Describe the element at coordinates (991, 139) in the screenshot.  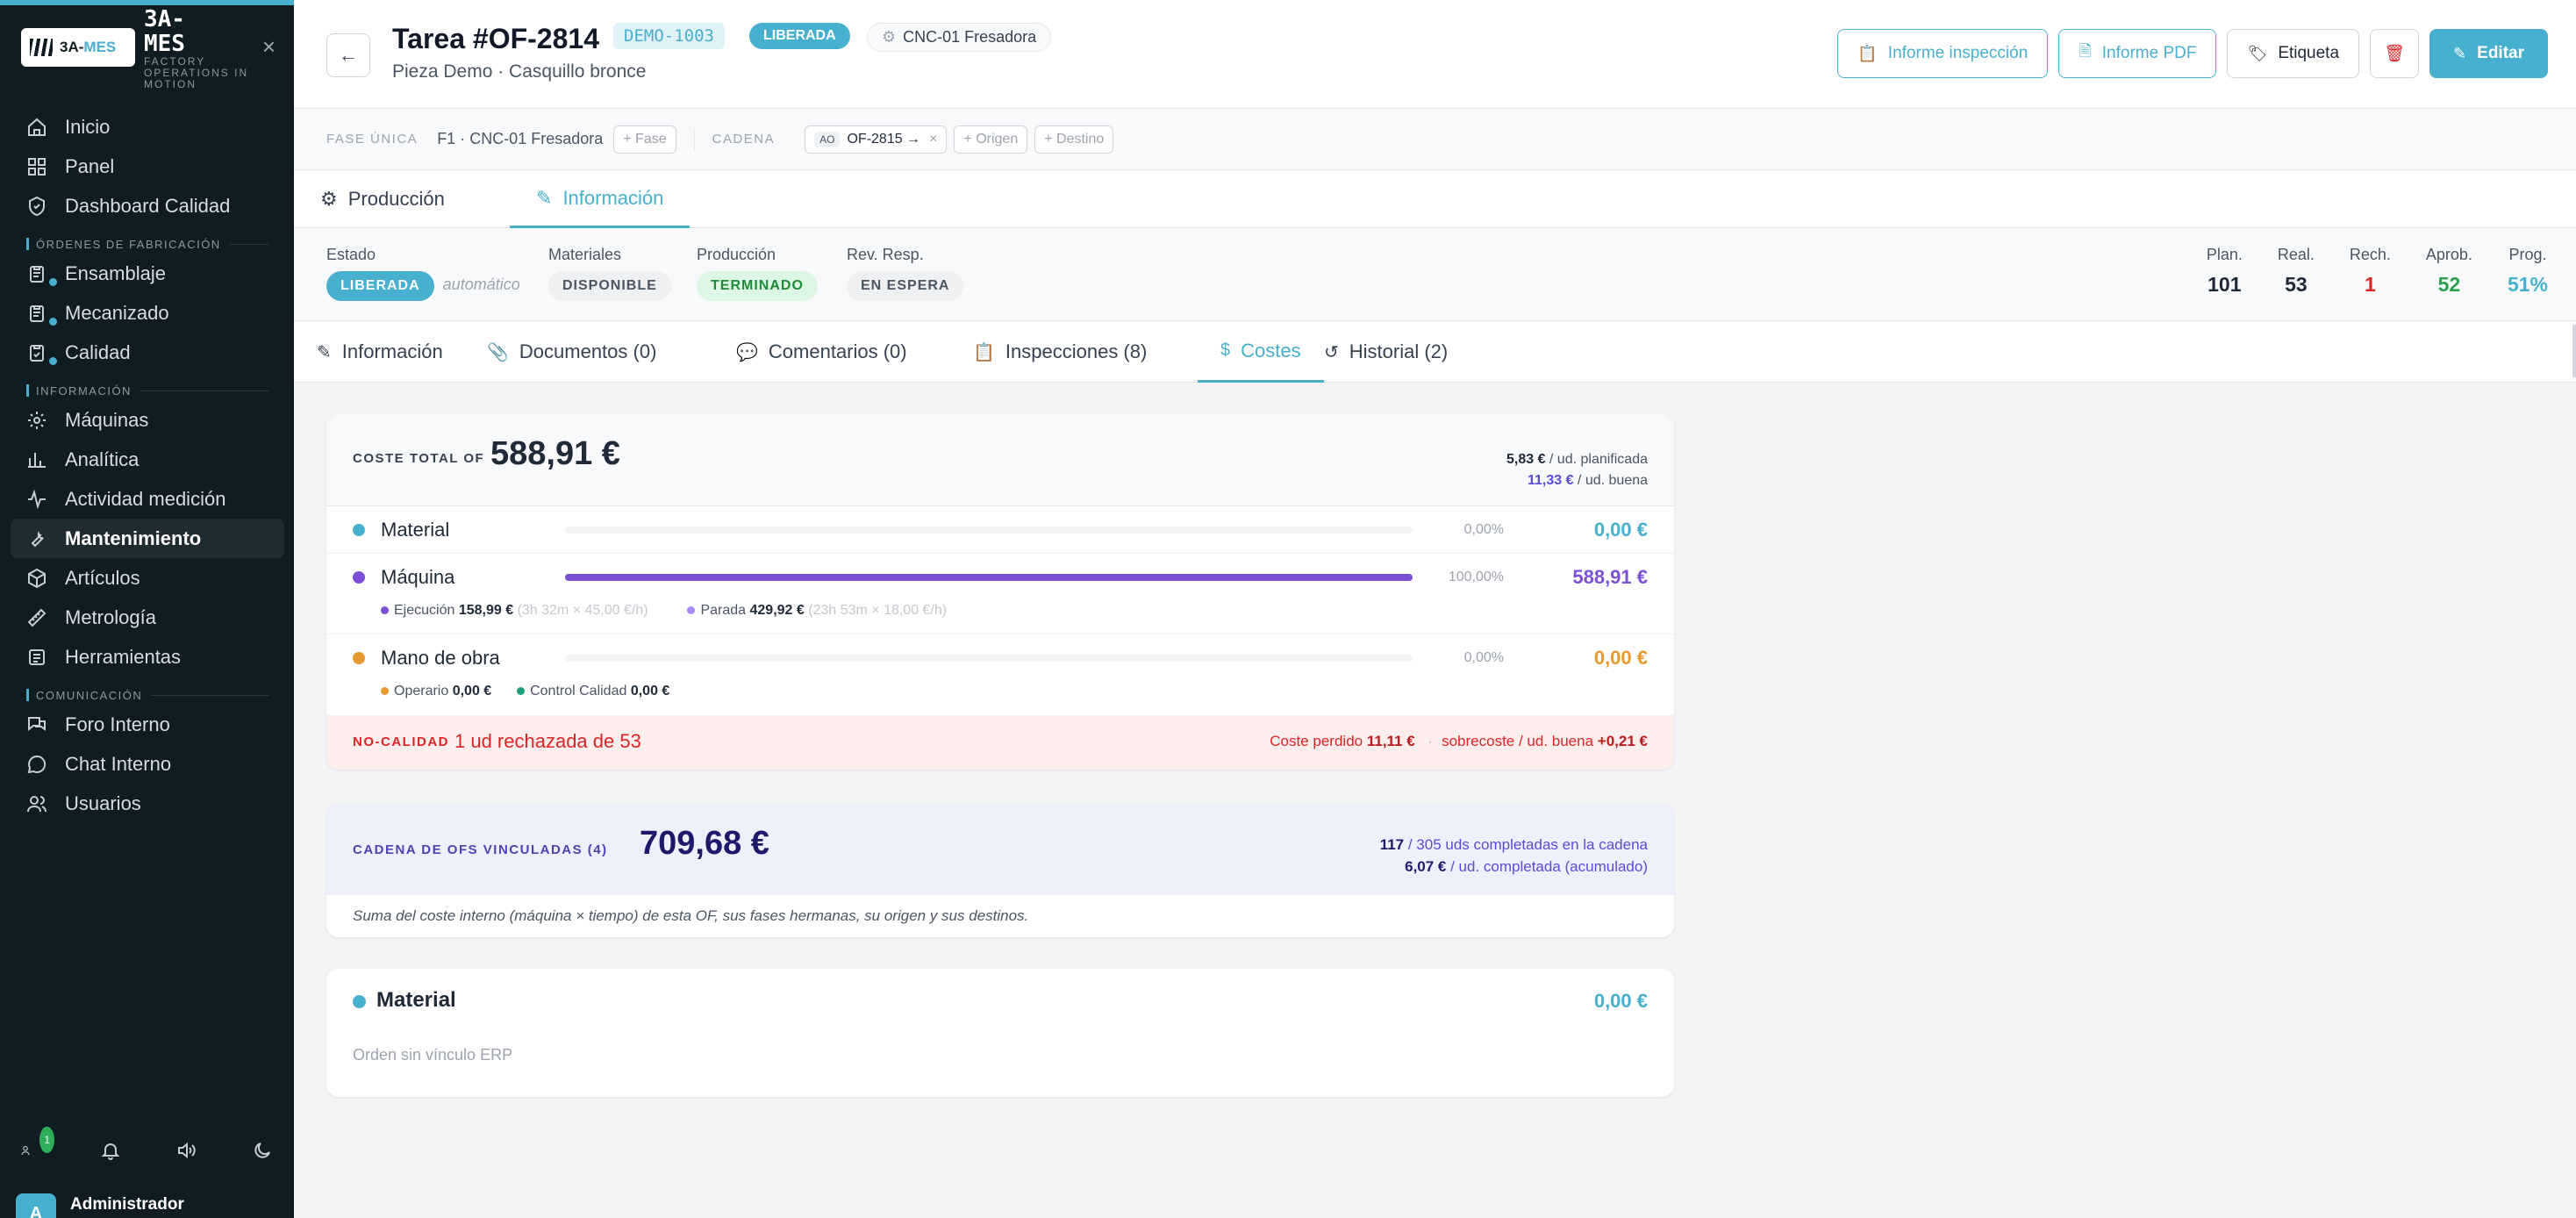
I see `add-origin-button: + Origen` at that location.